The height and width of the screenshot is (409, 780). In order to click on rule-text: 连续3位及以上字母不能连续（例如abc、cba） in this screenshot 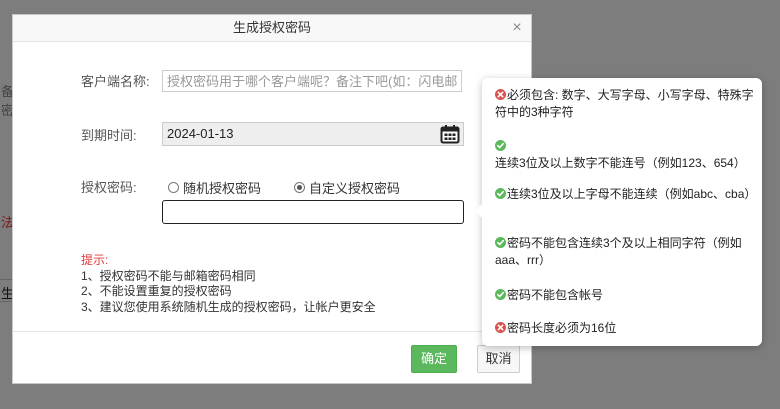, I will do `click(632, 194)`.